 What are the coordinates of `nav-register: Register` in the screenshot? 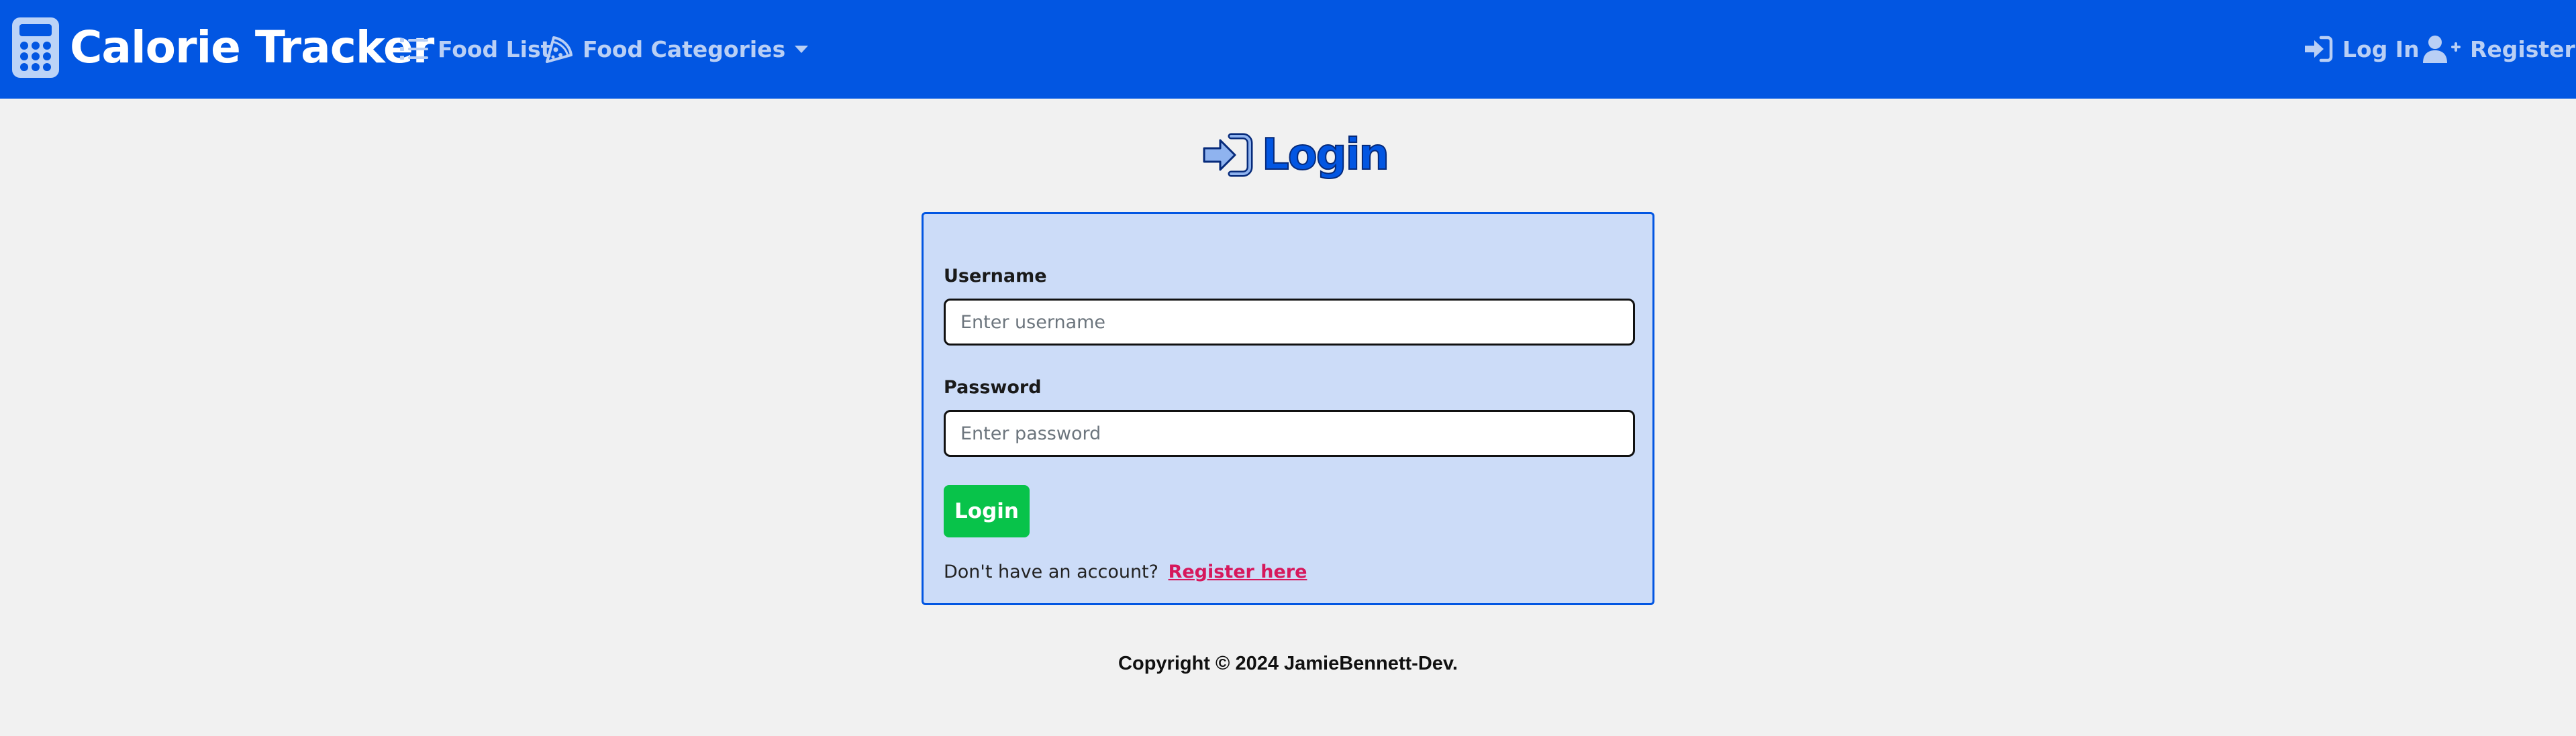 It's located at (2499, 49).